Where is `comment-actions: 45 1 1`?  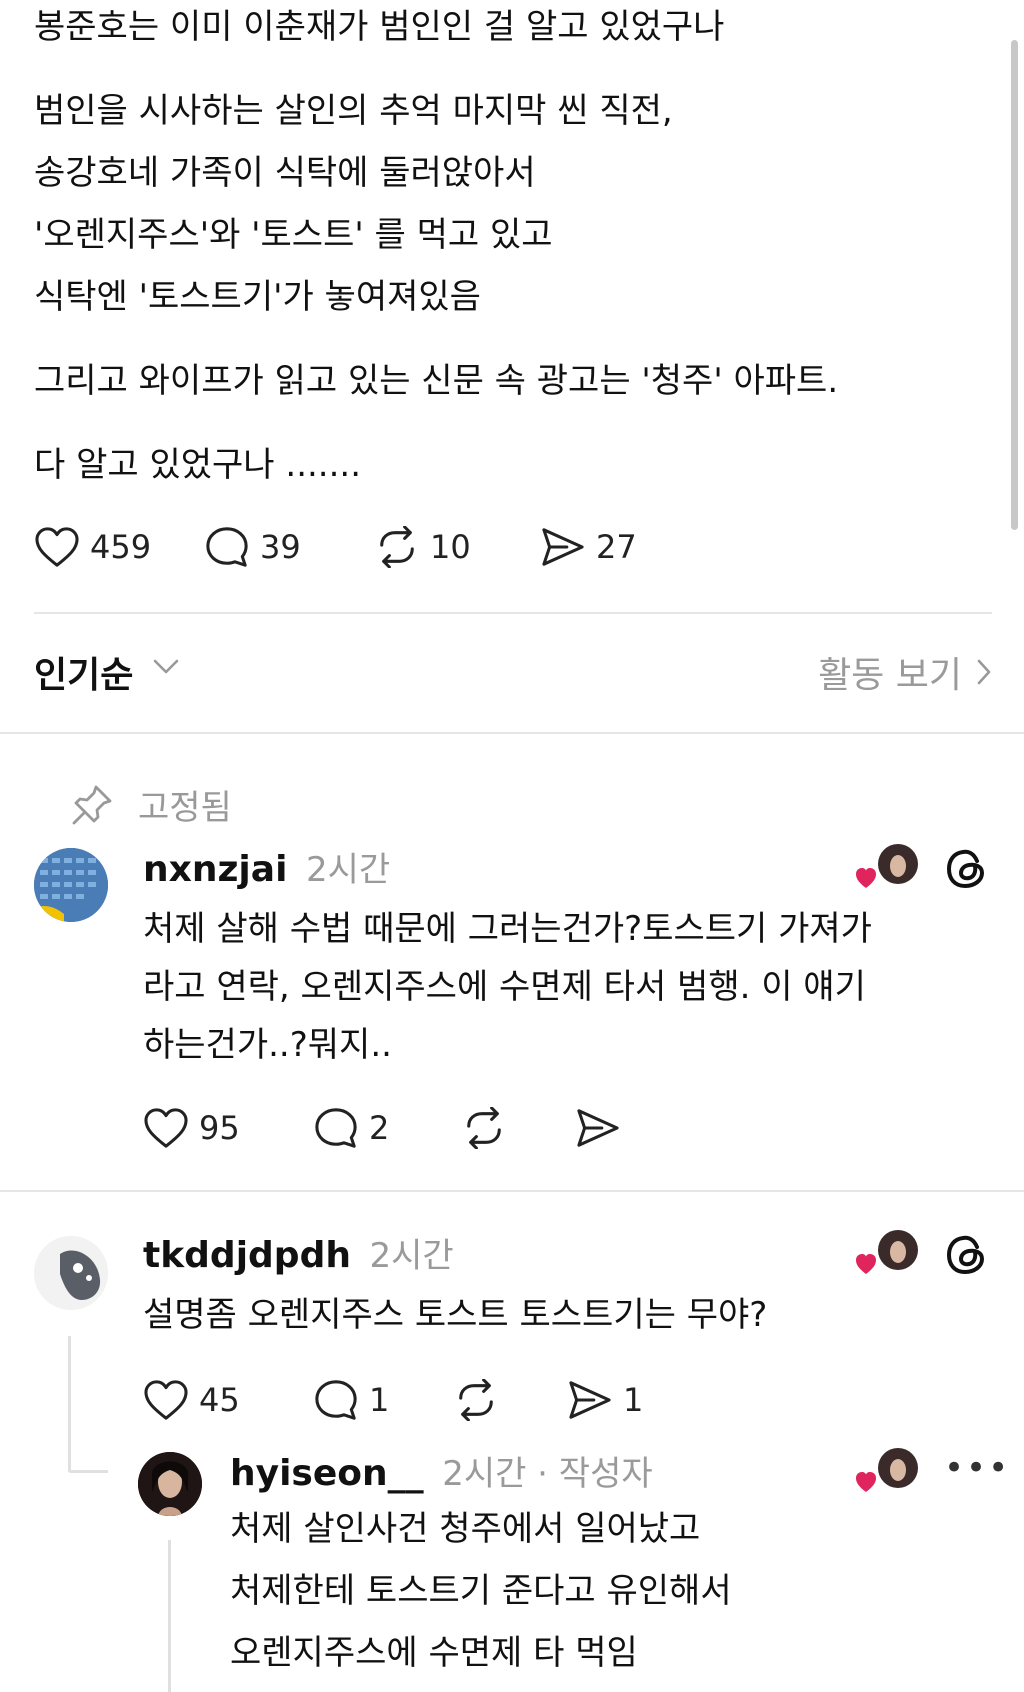
comment-actions: 45 1 1 is located at coordinates (393, 1400).